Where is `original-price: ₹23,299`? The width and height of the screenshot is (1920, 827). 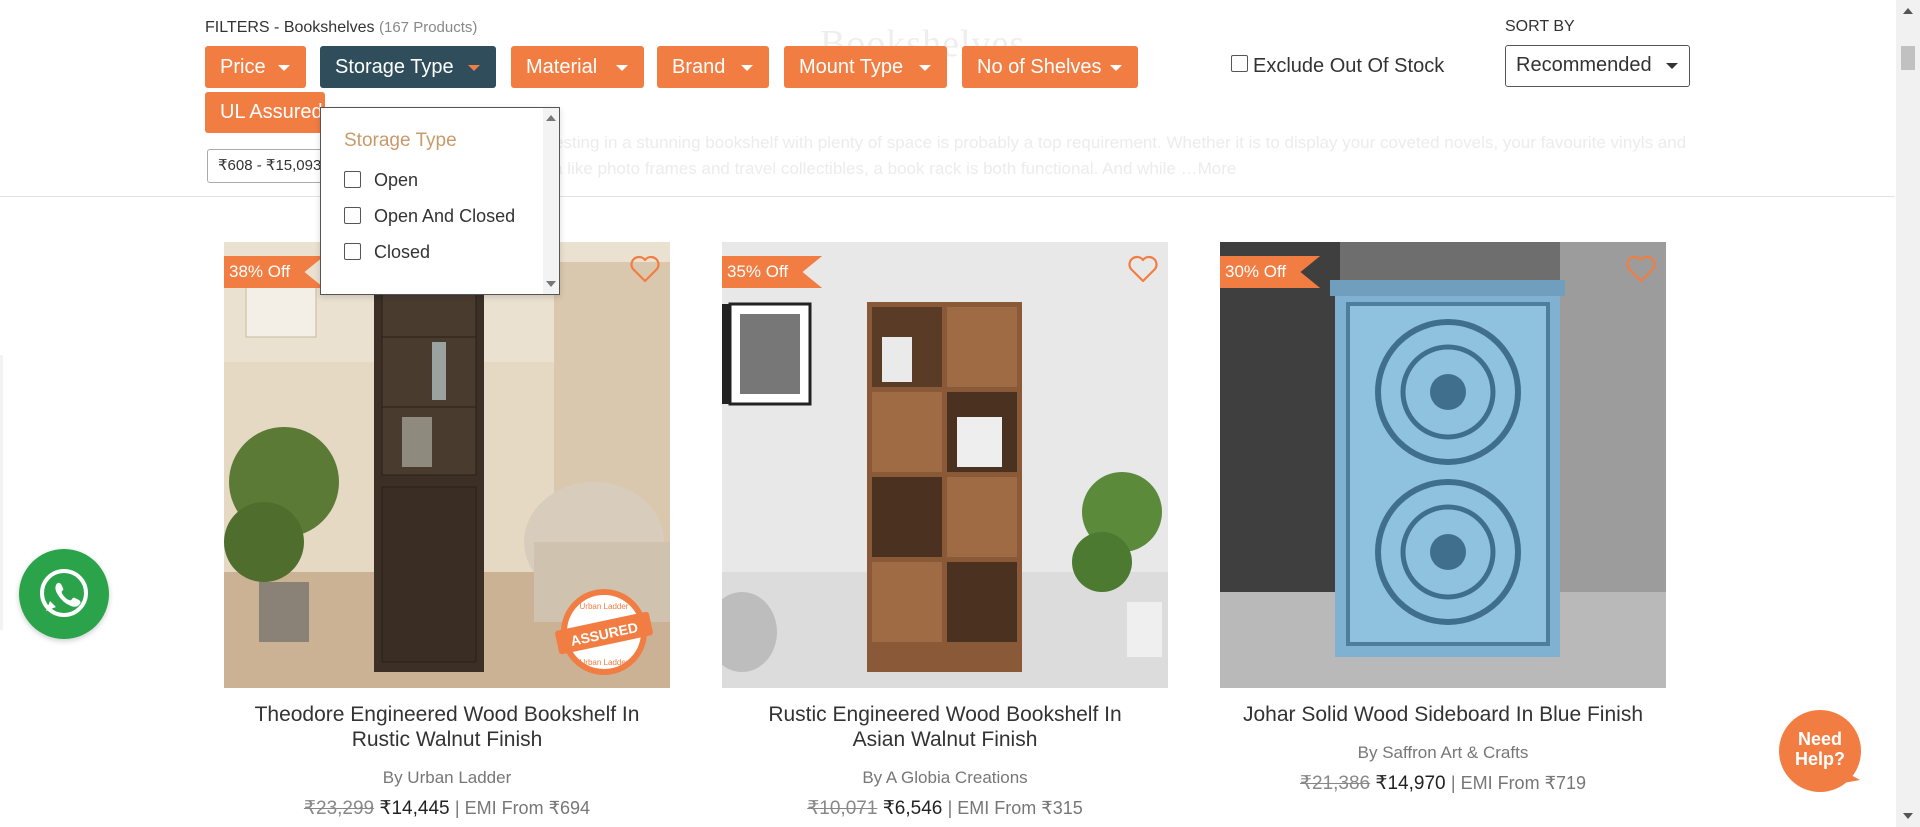 original-price: ₹23,299 is located at coordinates (339, 808).